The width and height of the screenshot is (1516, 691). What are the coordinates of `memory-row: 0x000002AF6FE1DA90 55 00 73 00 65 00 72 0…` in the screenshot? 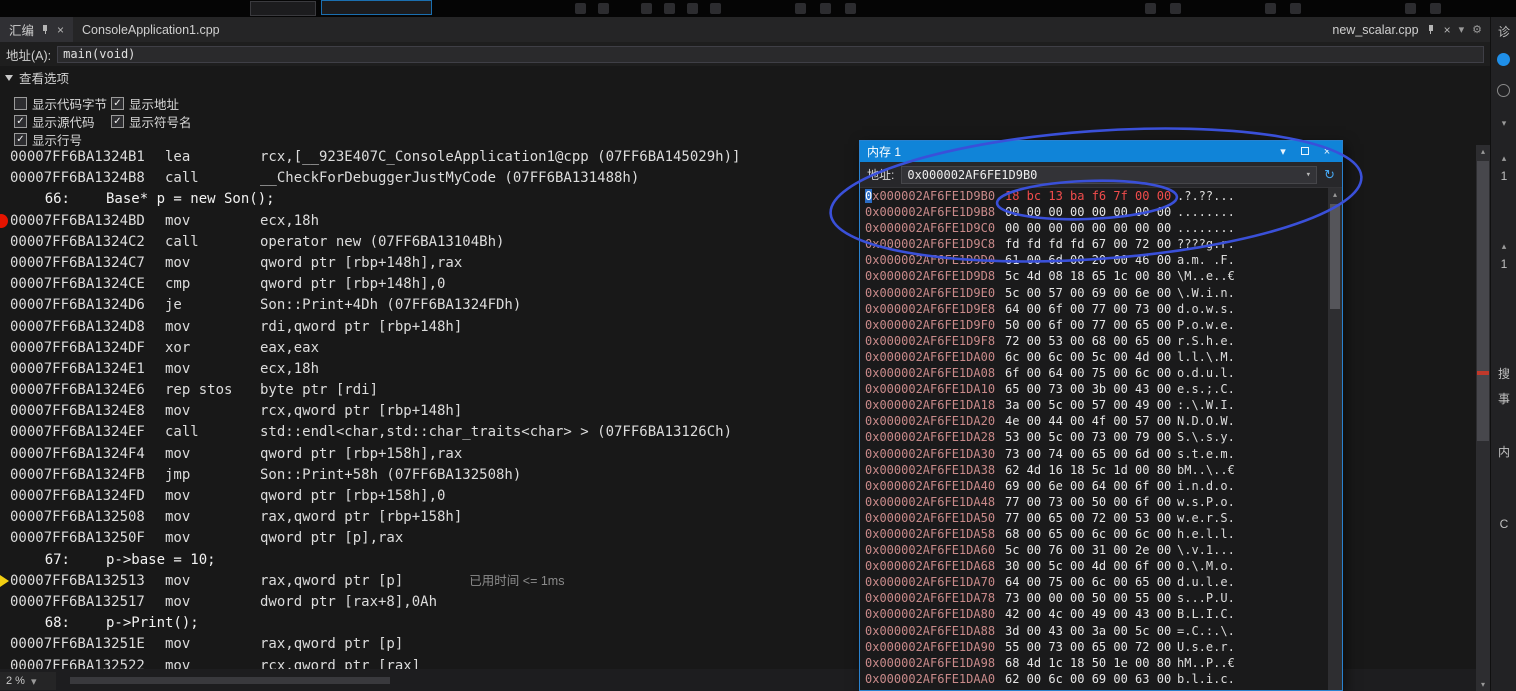 It's located at (1094, 647).